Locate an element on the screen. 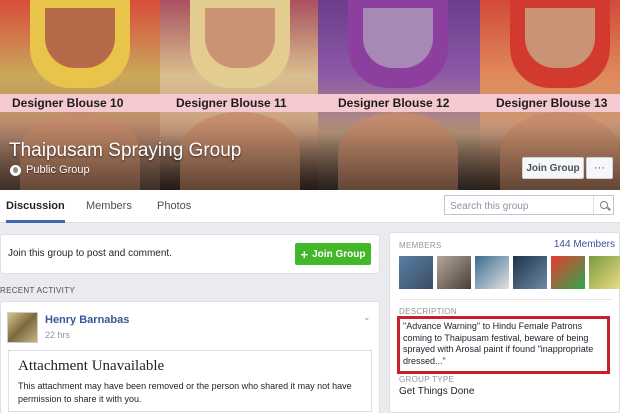  group-search is located at coordinates (529, 205).